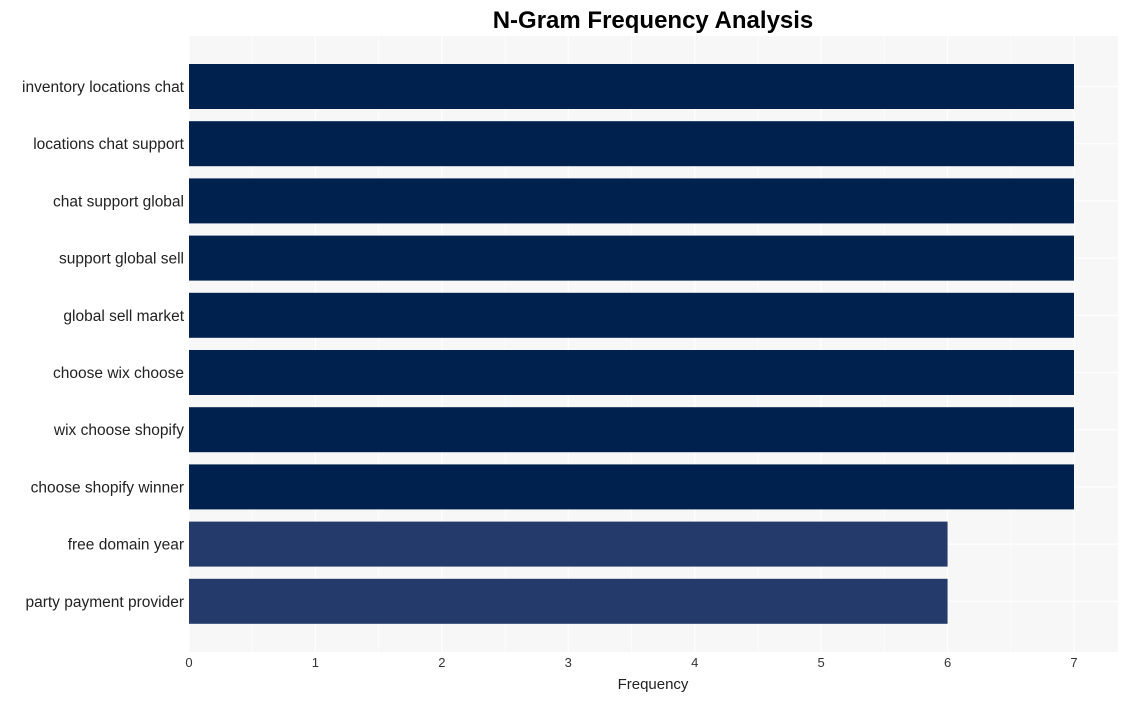 This screenshot has width=1128, height=701. What do you see at coordinates (104, 602) in the screenshot?
I see `y-tick-label: party payment provider` at bounding box center [104, 602].